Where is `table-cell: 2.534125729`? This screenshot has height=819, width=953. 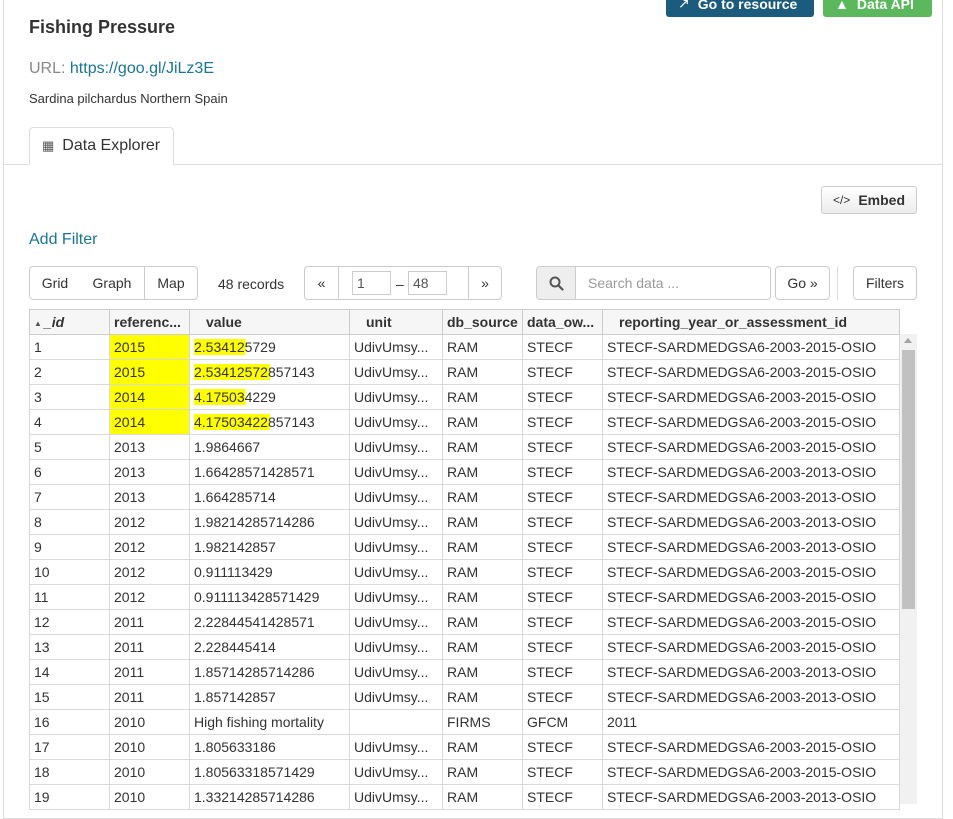 table-cell: 2.534125729 is located at coordinates (269, 347).